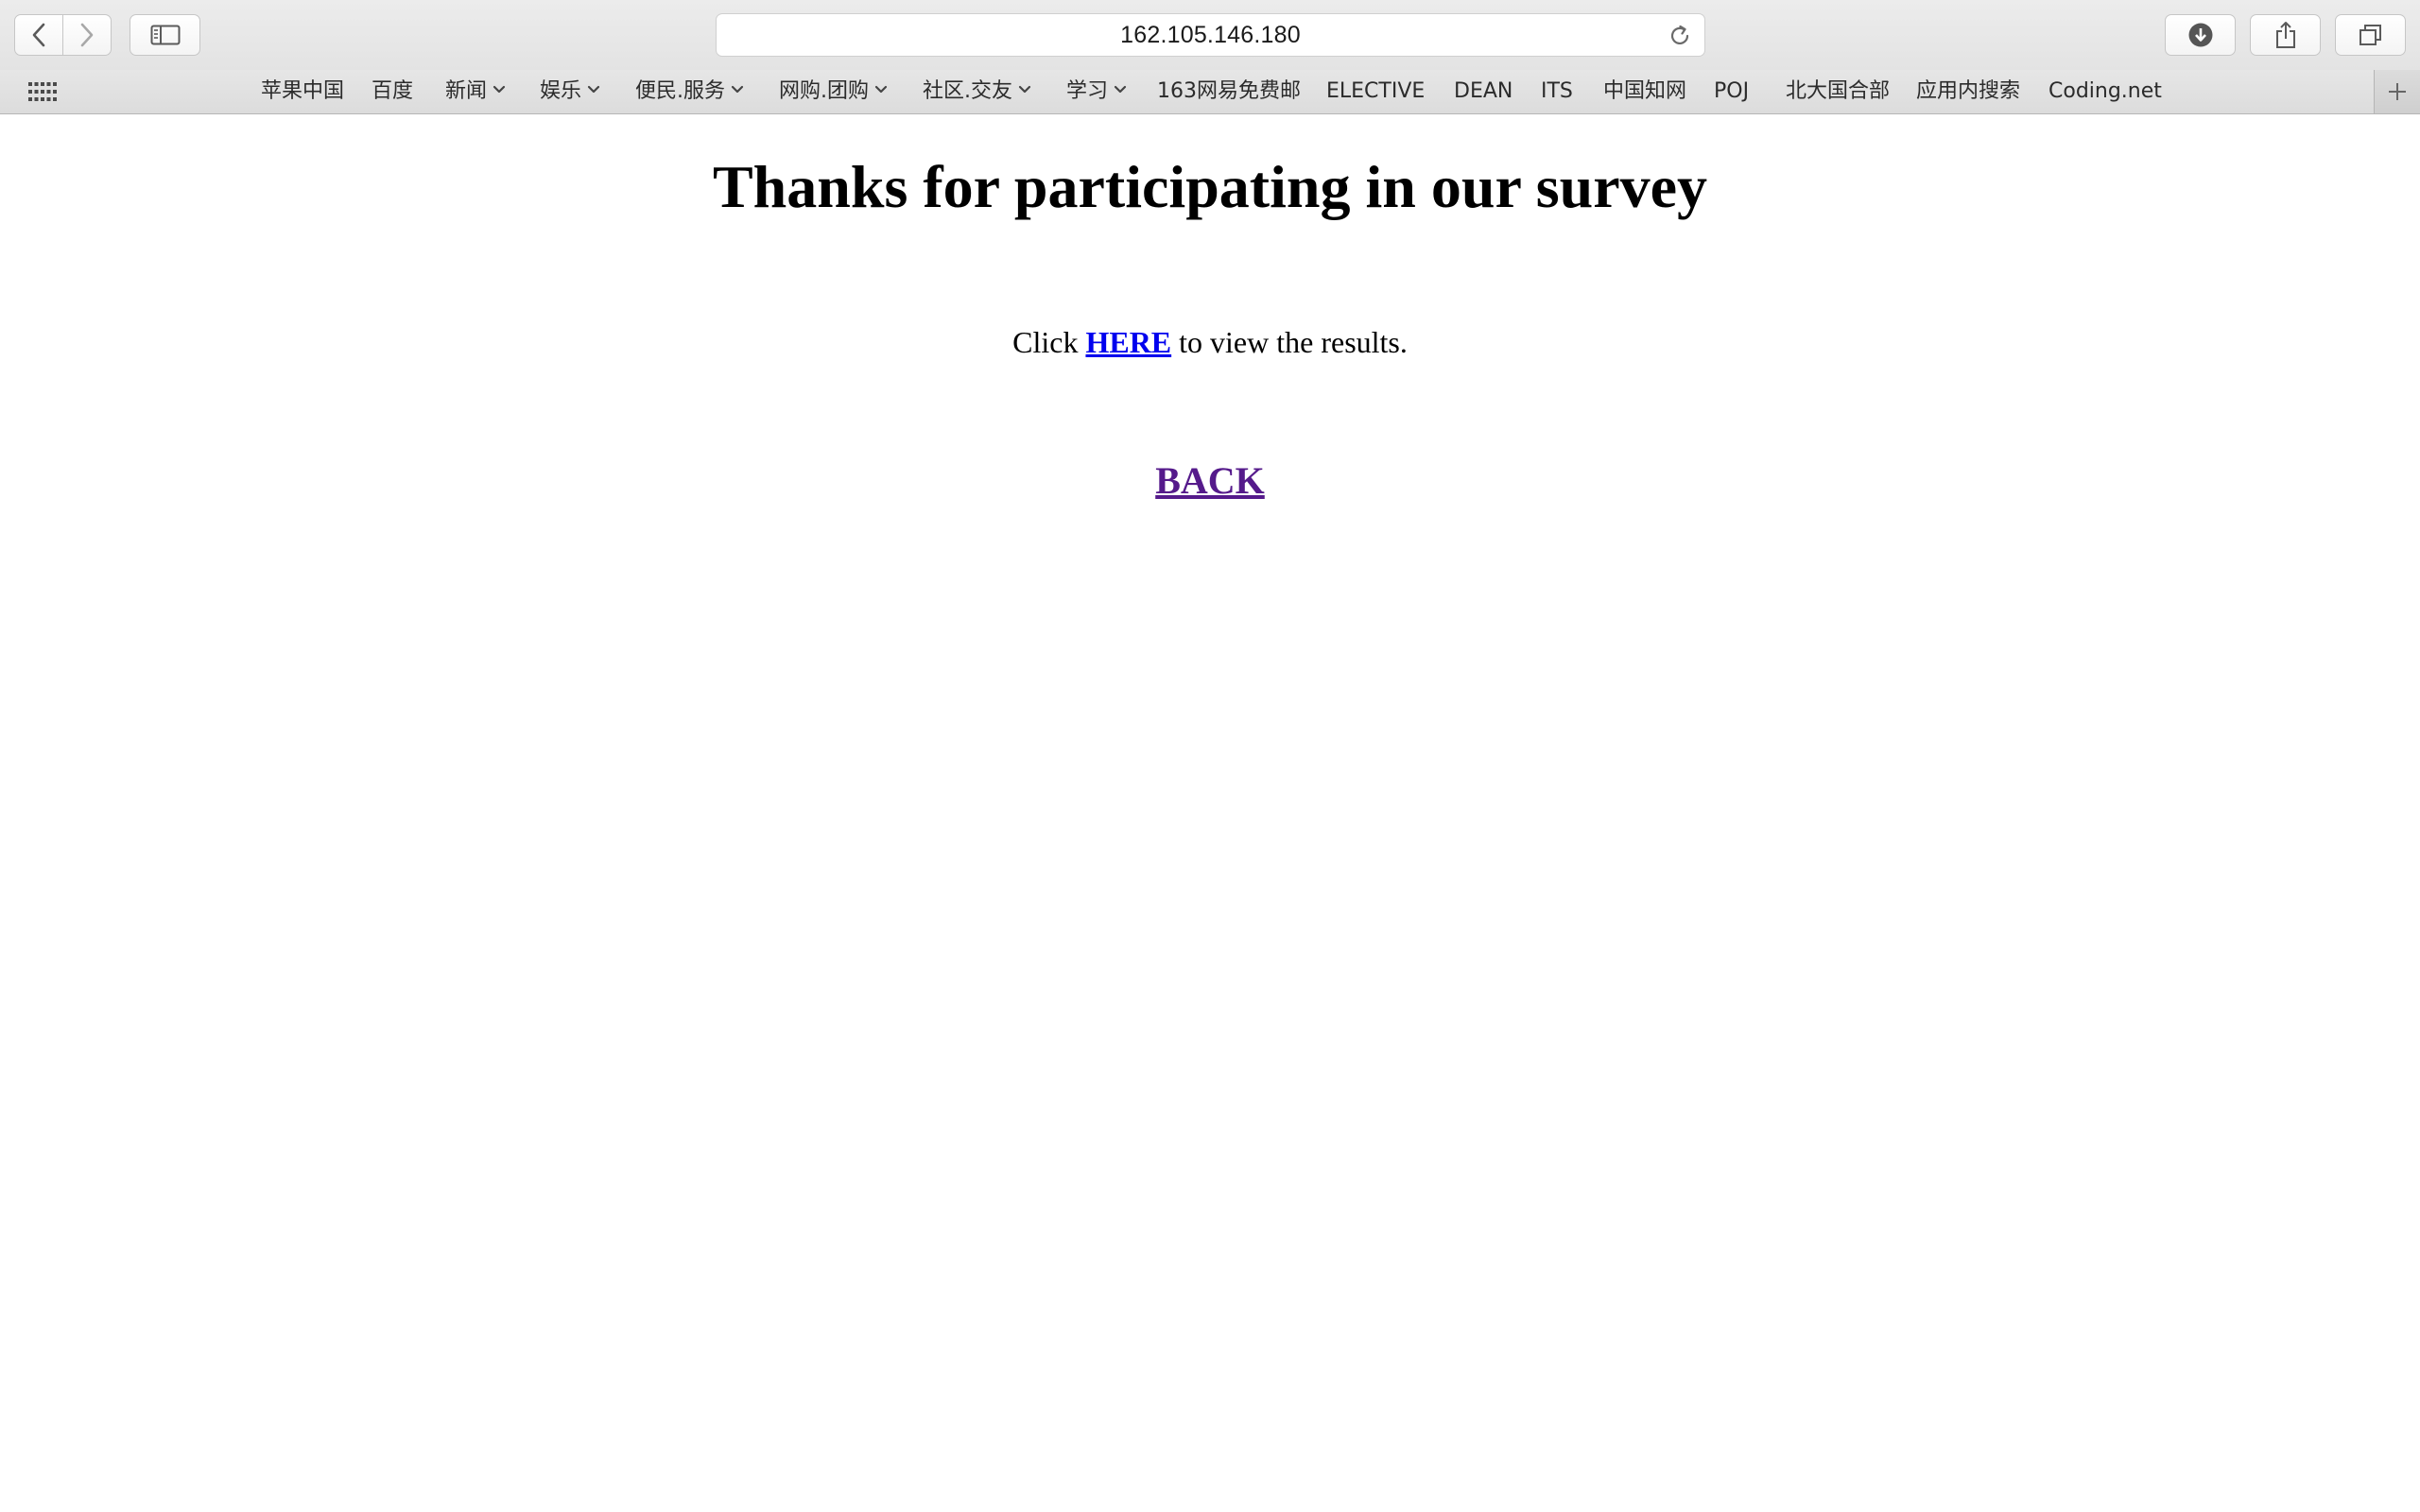  I want to click on share-icon, so click(2285, 35).